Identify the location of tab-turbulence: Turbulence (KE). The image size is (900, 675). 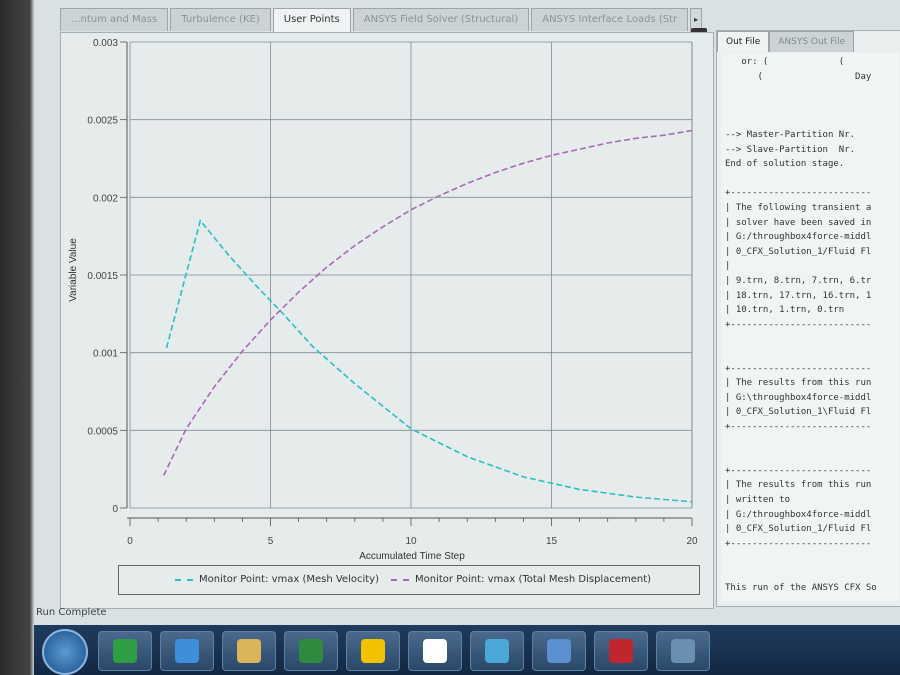
(220, 19).